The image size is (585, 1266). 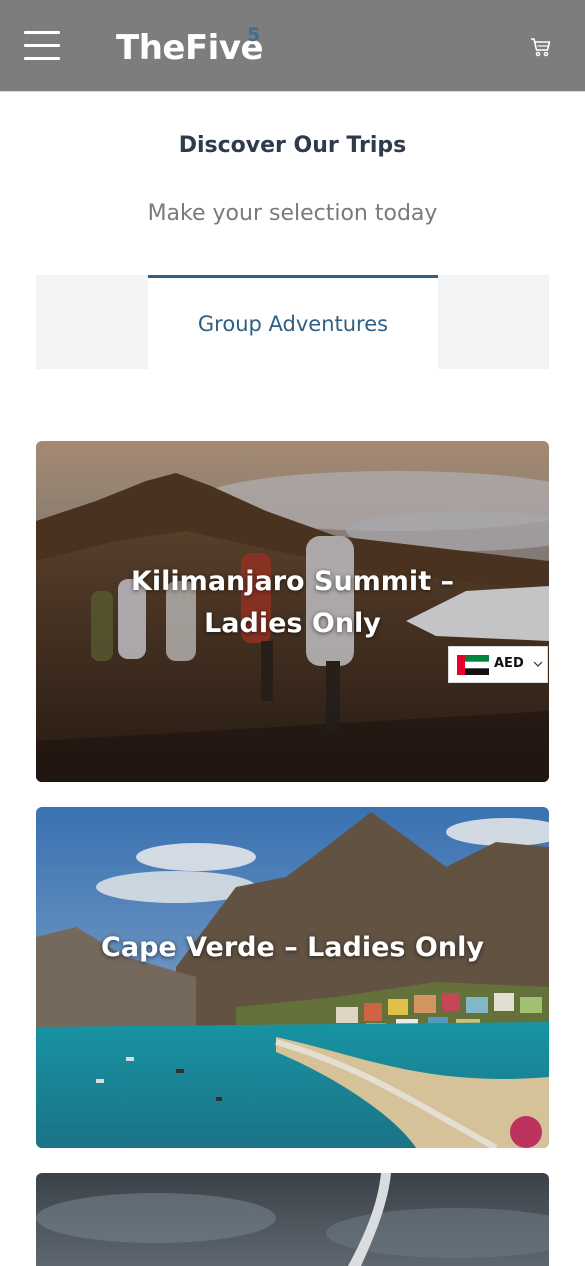 What do you see at coordinates (42, 46) in the screenshot?
I see `hamburger-menu-icon` at bounding box center [42, 46].